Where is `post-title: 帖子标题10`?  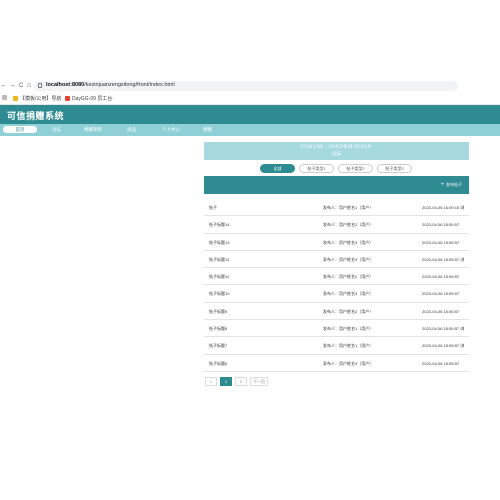
post-title: 帖子标题10 is located at coordinates (219, 294).